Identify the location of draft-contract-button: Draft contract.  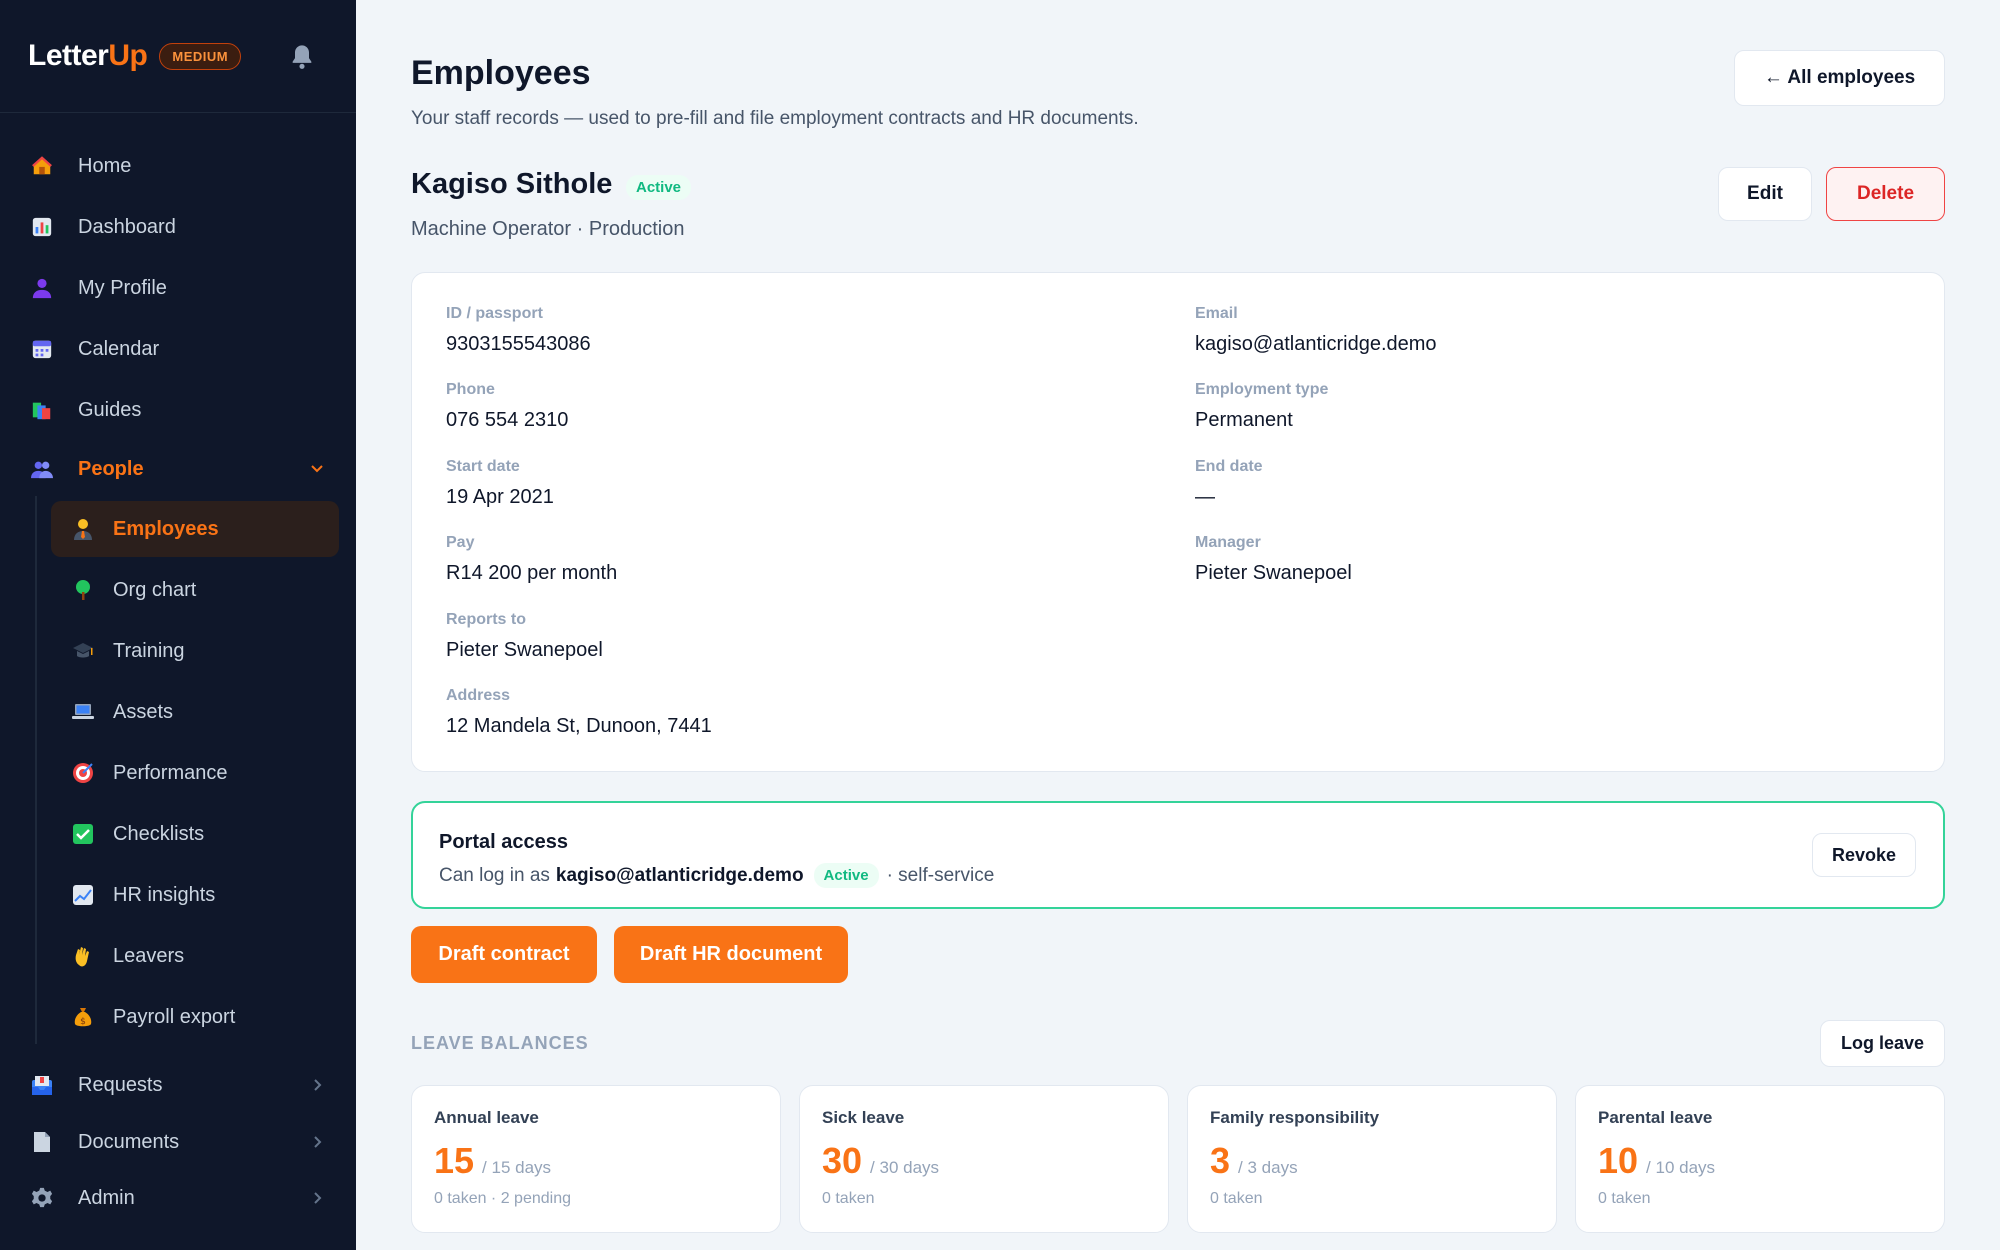
(504, 954).